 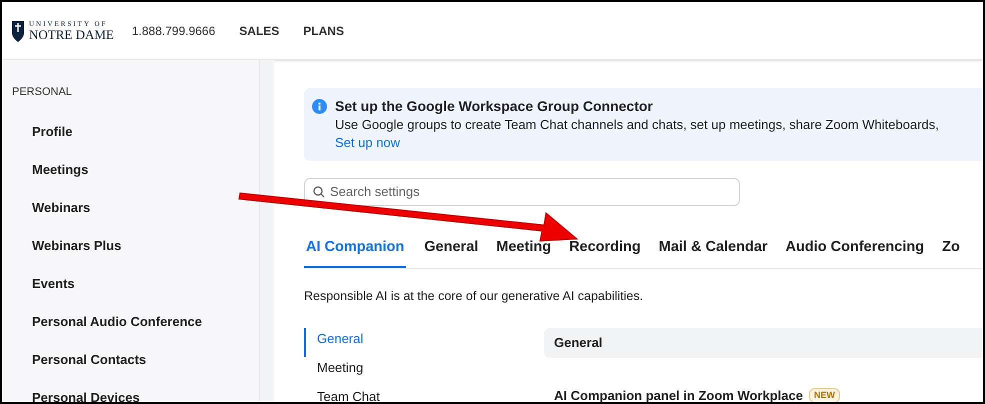 What do you see at coordinates (130, 215) in the screenshot?
I see `sidebar-item: Webinars` at bounding box center [130, 215].